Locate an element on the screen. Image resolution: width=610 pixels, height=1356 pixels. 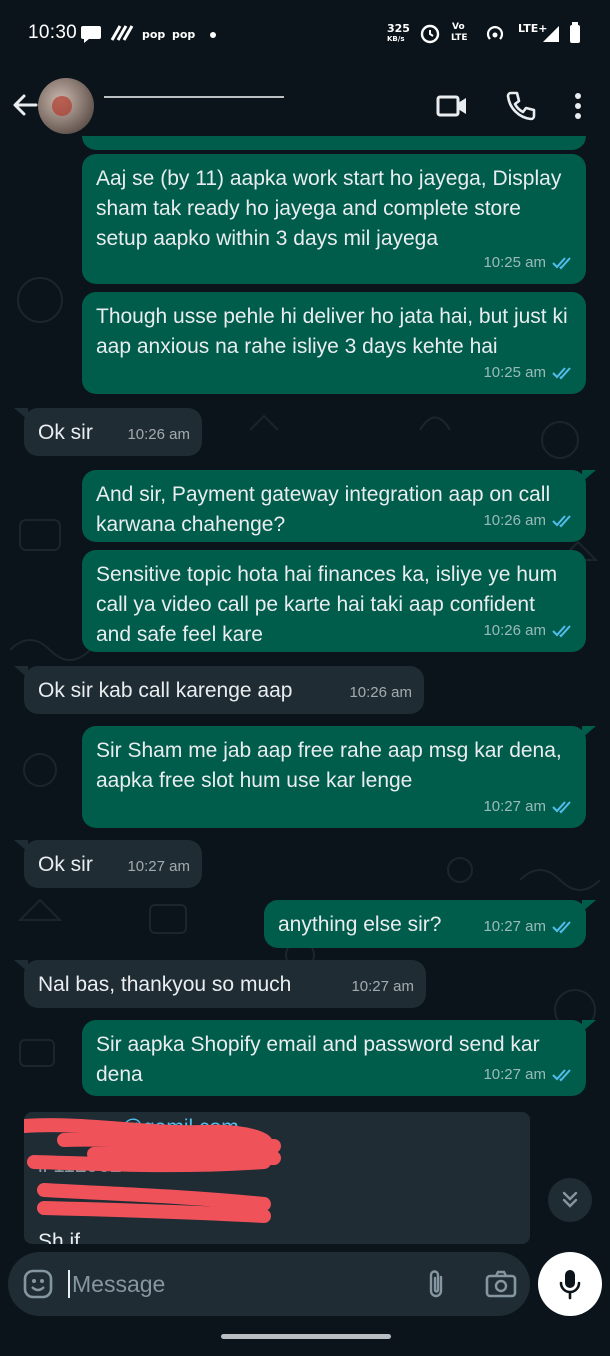
chat-notification-icon is located at coordinates (91, 34).